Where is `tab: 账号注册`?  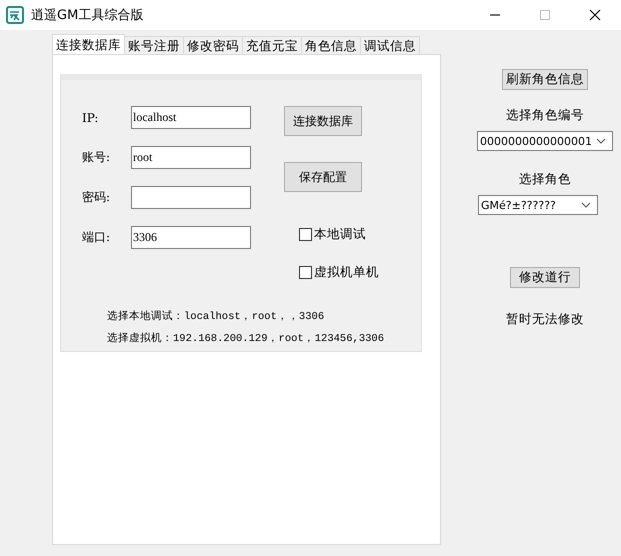
tab: 账号注册 is located at coordinates (154, 45).